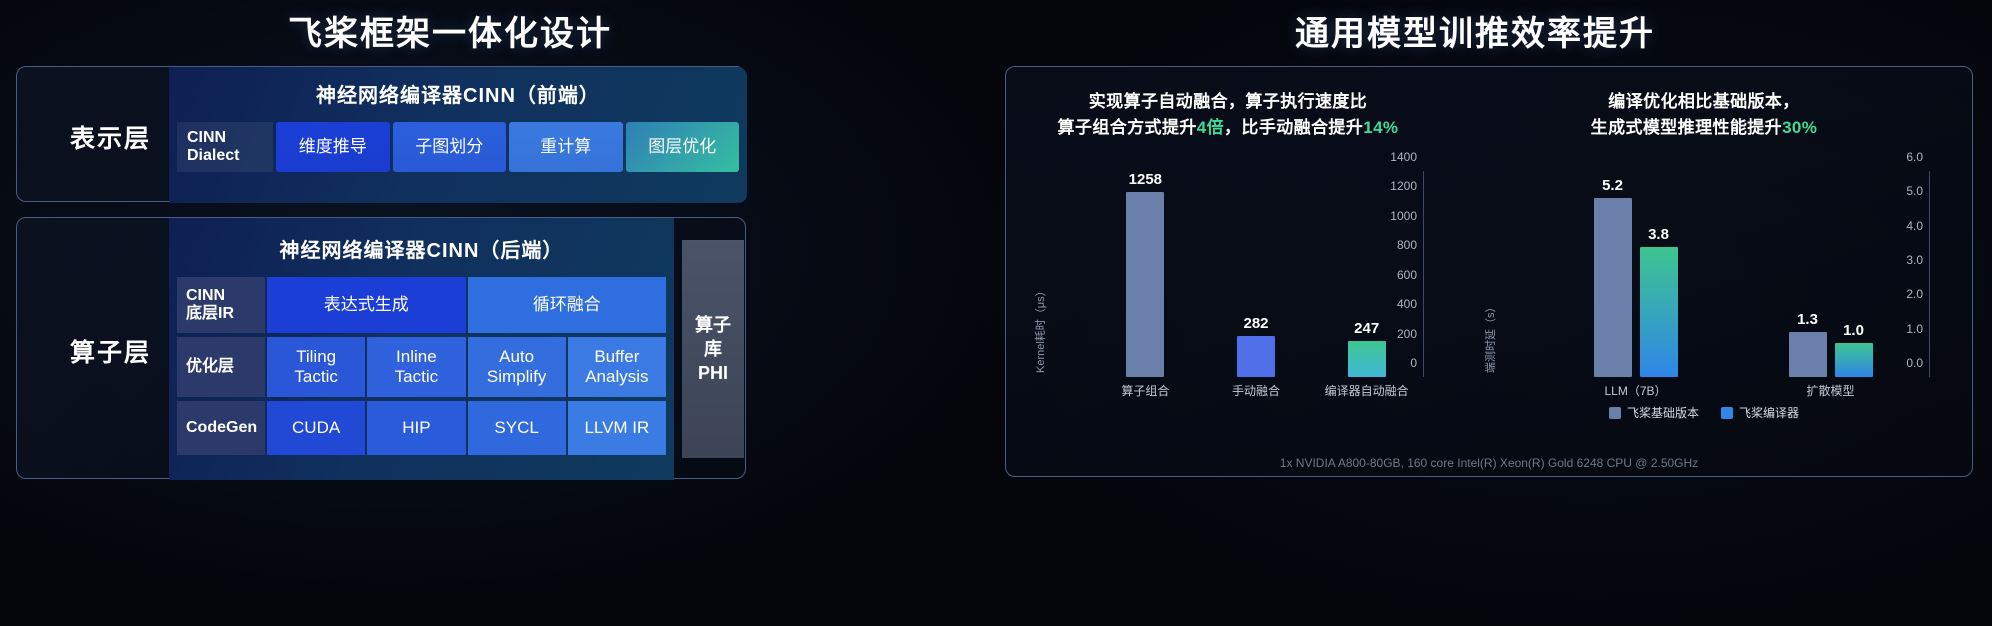  I want to click on codegen-label: CodeGen, so click(221, 428).